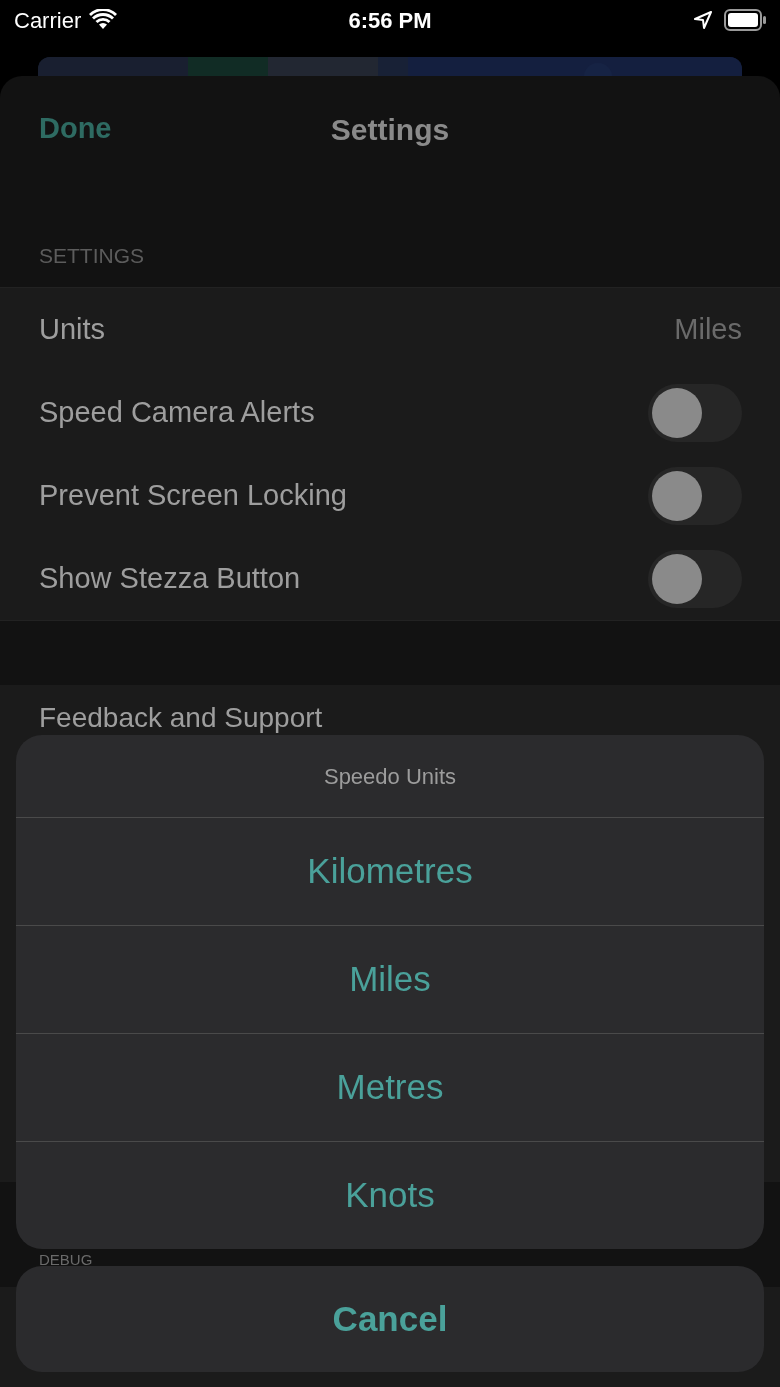  I want to click on battery-icon, so click(745, 20).